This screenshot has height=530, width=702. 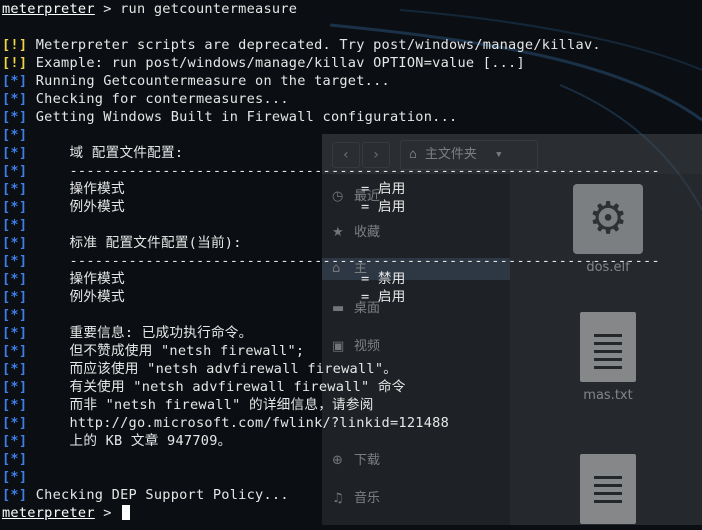 I want to click on output-line: [*] 标准 配置文件配置(当前):, so click(x=122, y=243).